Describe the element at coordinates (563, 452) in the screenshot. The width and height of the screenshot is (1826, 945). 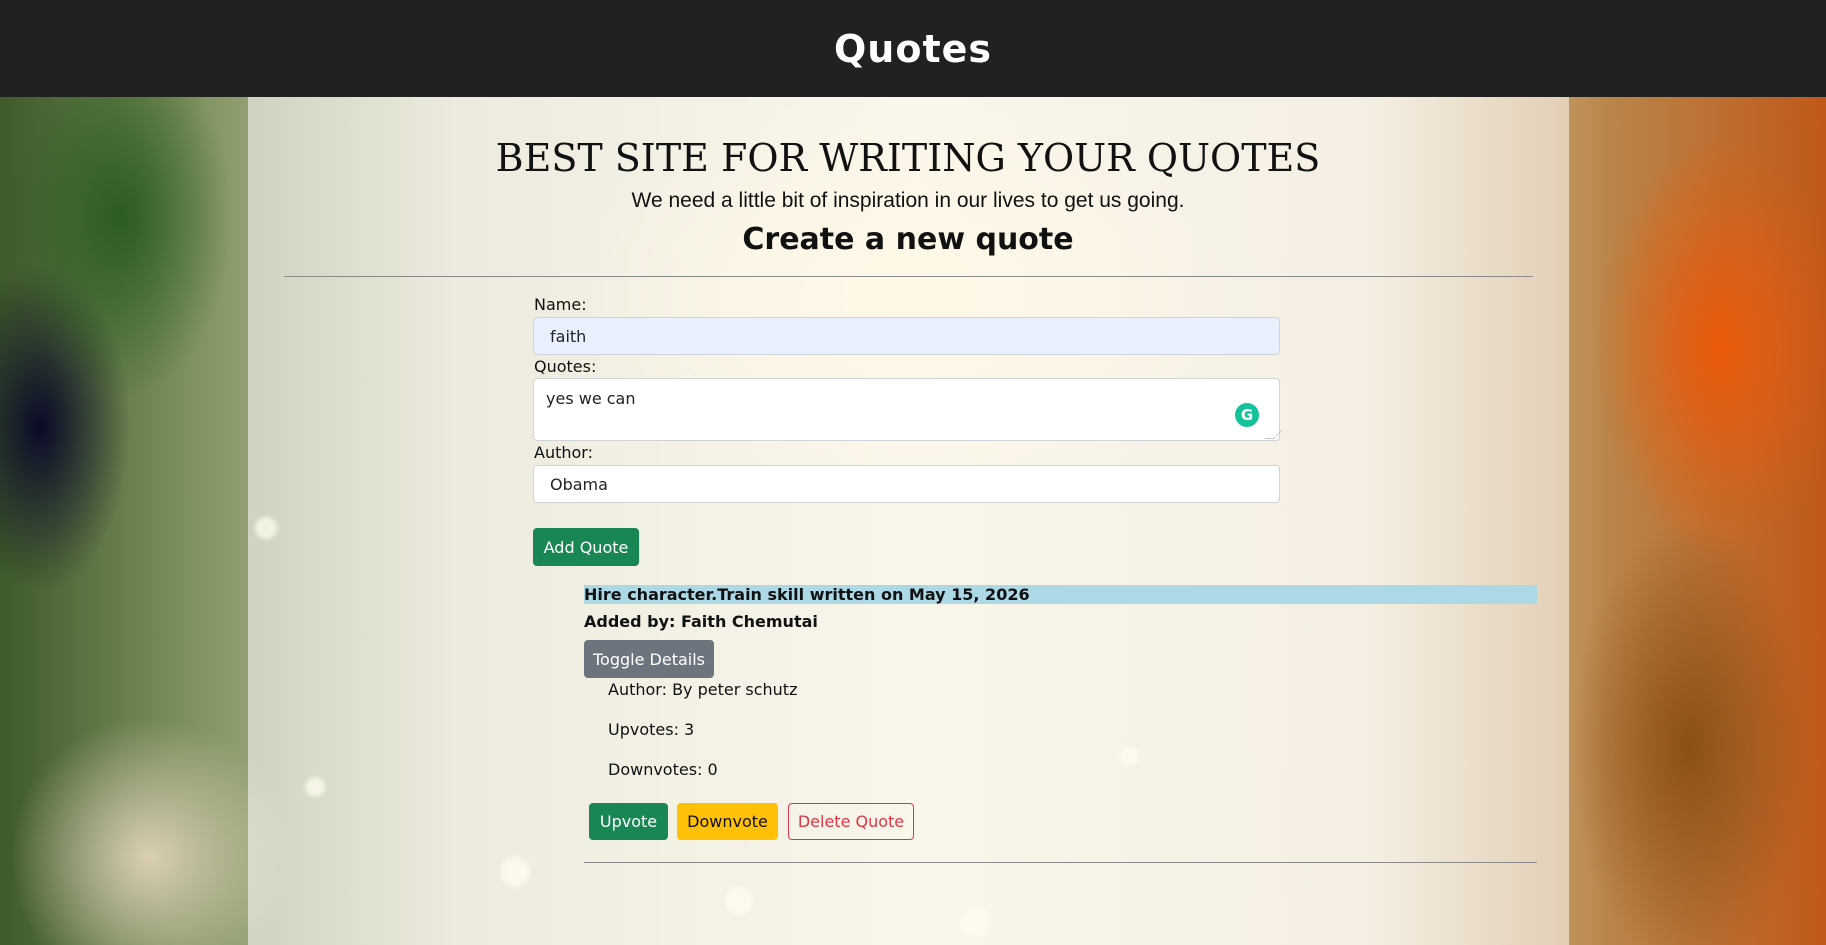
I see `author-label: Author:` at that location.